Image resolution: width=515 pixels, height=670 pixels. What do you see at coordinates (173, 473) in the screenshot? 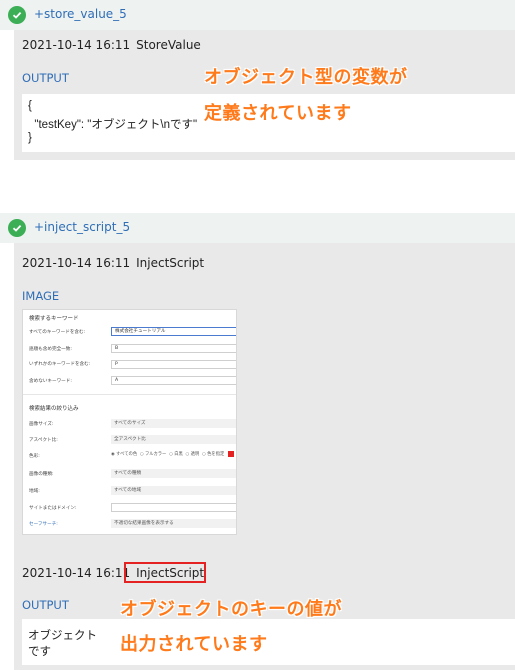
I see `filter-select: すべての種類` at bounding box center [173, 473].